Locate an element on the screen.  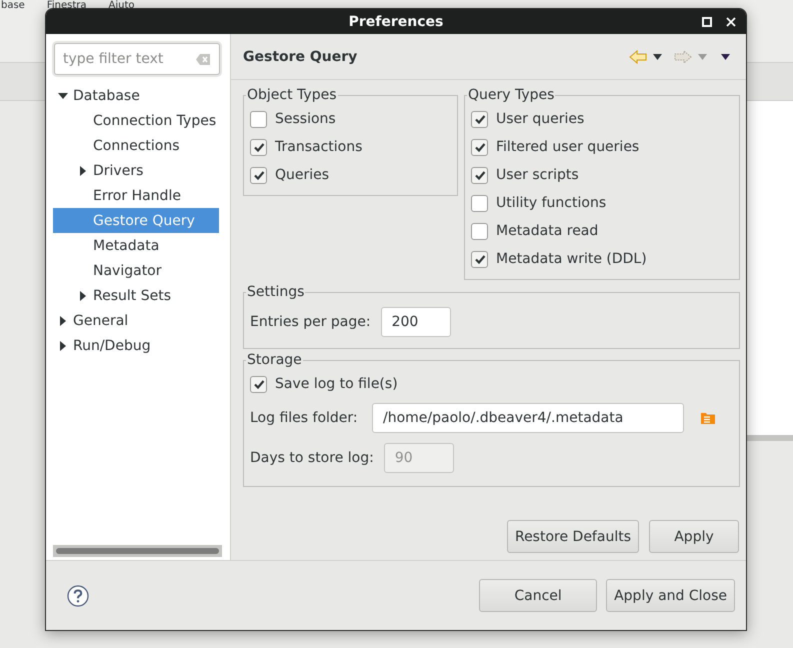
cancel-button: Cancel is located at coordinates (538, 595).